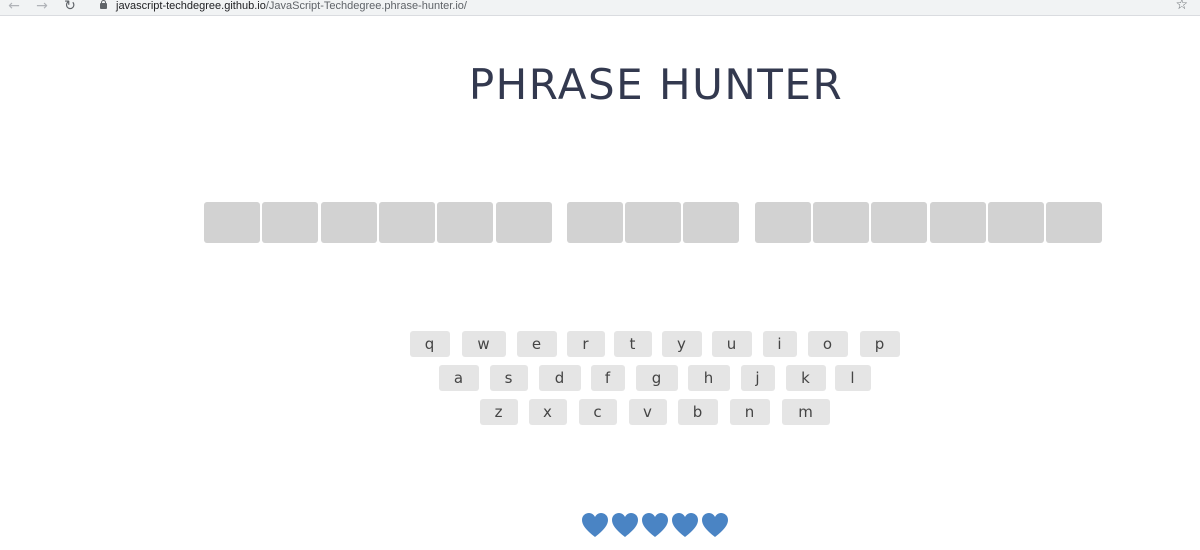 This screenshot has height=550, width=1200. Describe the element at coordinates (648, 412) in the screenshot. I see `key-v: v` at that location.